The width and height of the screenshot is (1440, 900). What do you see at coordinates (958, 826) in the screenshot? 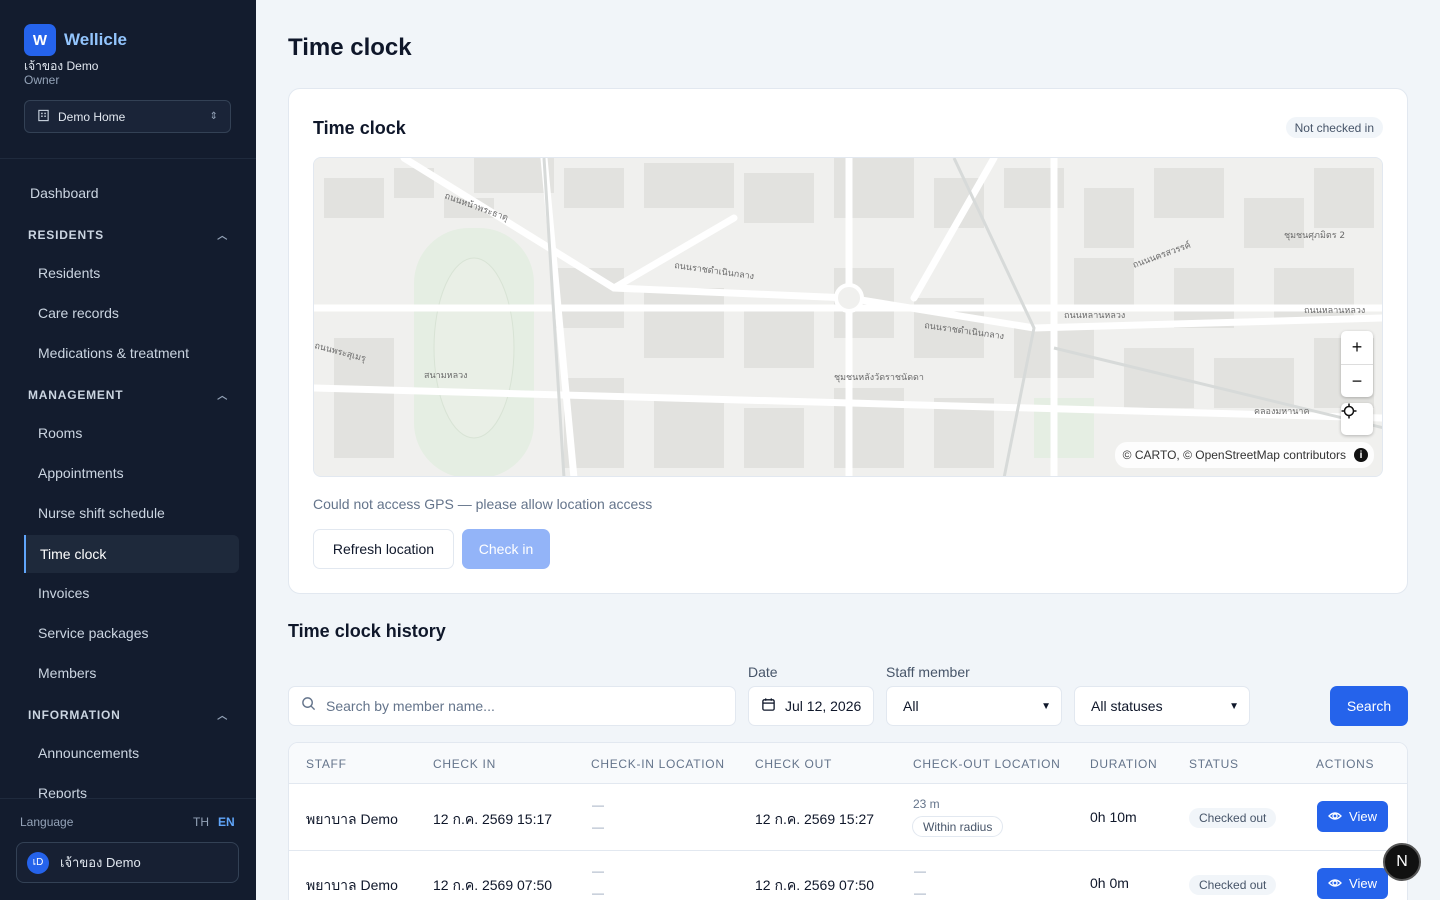
I see `radius-badge: Within radius` at bounding box center [958, 826].